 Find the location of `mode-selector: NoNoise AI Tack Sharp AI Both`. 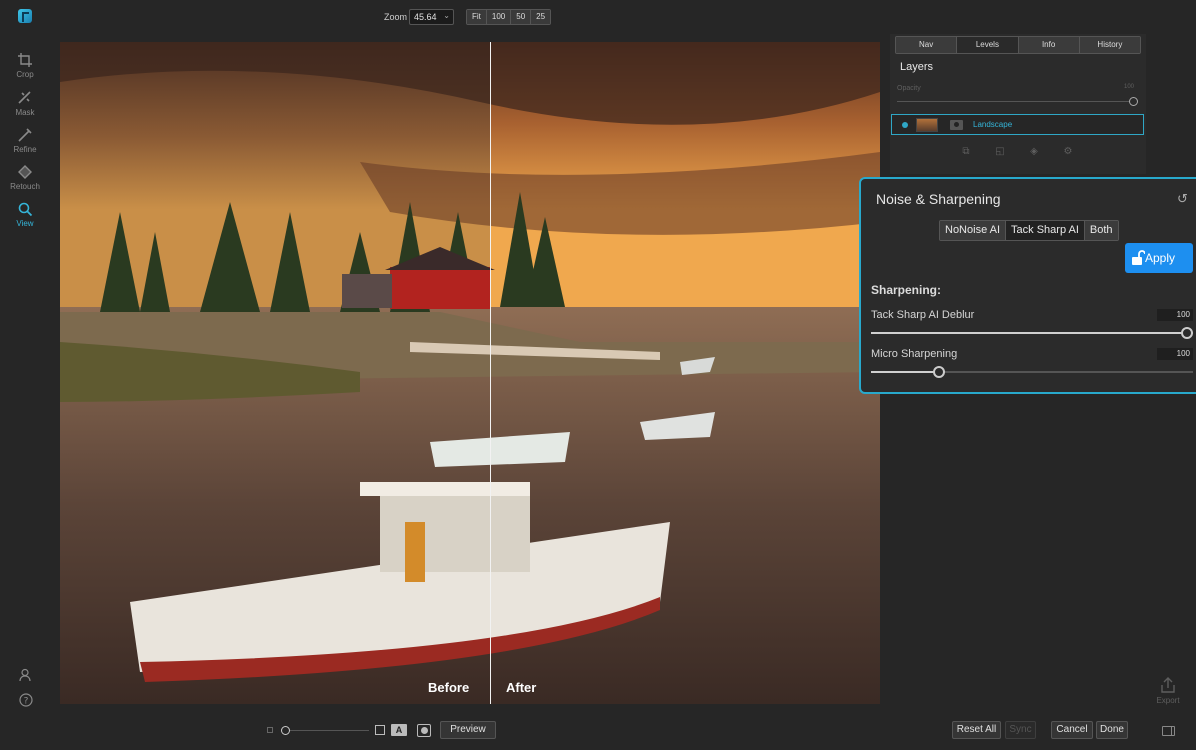

mode-selector: NoNoise AI Tack Sharp AI Both is located at coordinates (1029, 230).